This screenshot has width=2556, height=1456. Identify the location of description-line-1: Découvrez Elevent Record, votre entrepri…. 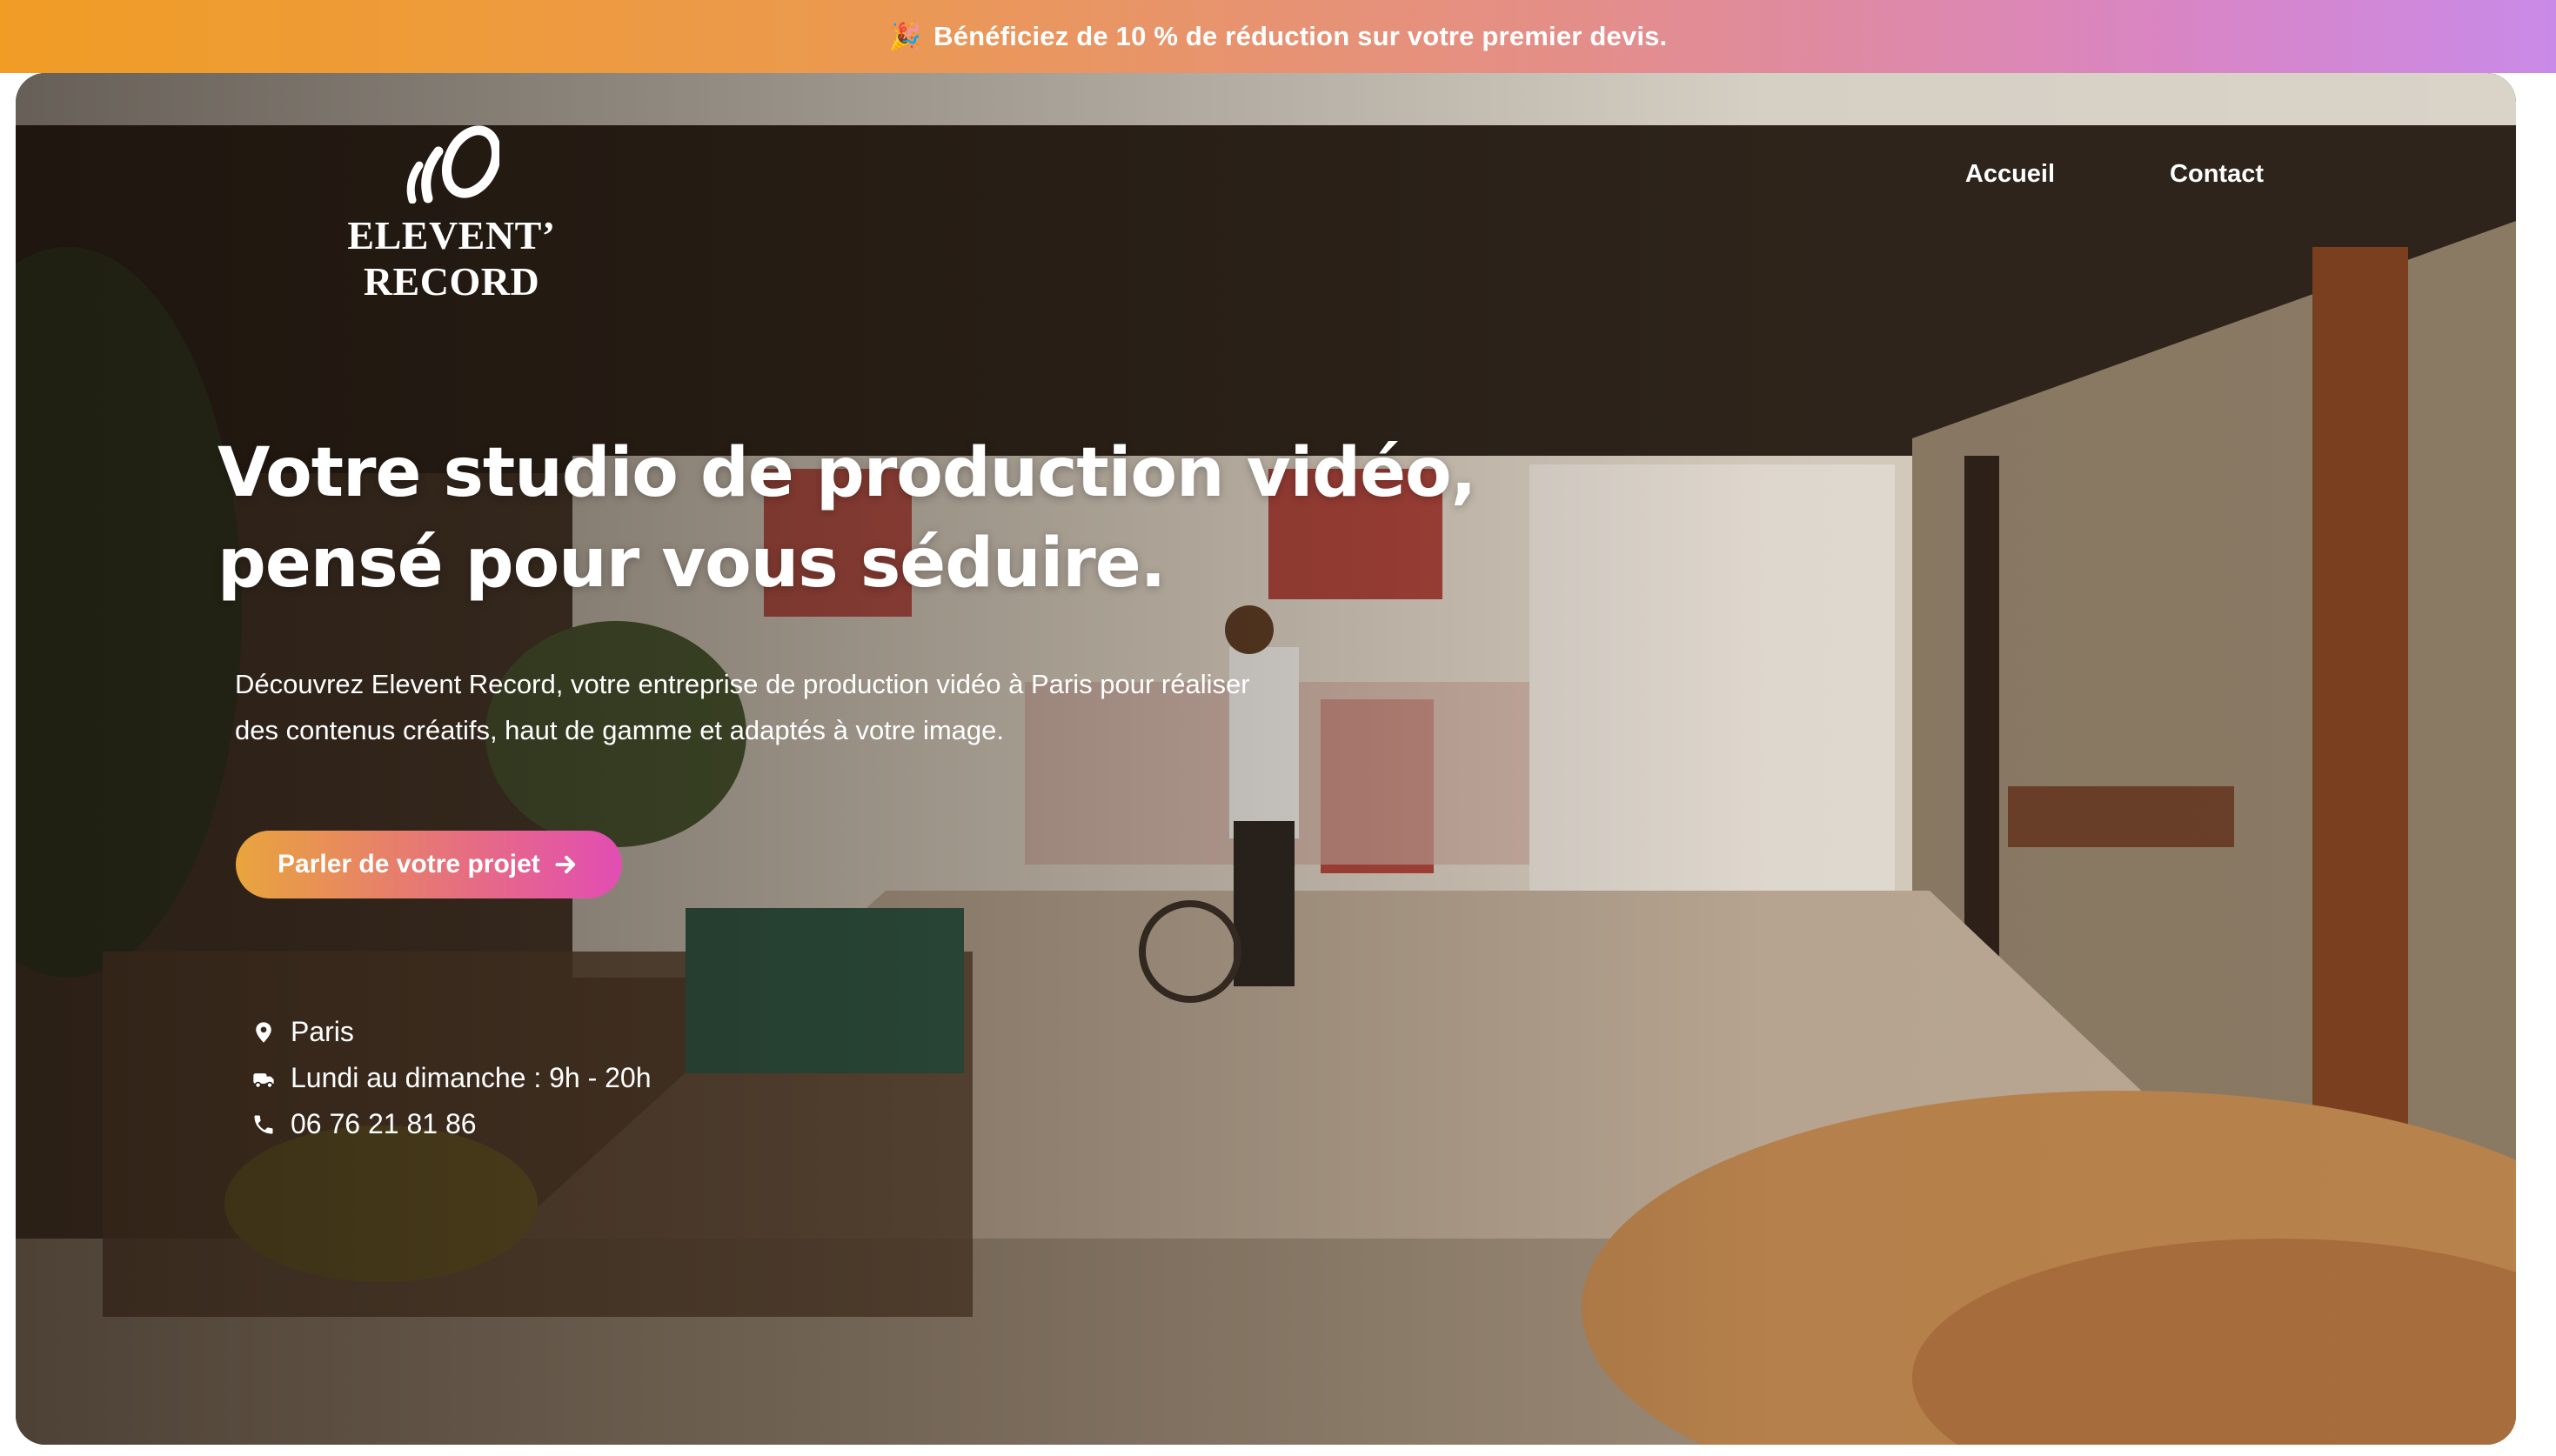
(742, 684).